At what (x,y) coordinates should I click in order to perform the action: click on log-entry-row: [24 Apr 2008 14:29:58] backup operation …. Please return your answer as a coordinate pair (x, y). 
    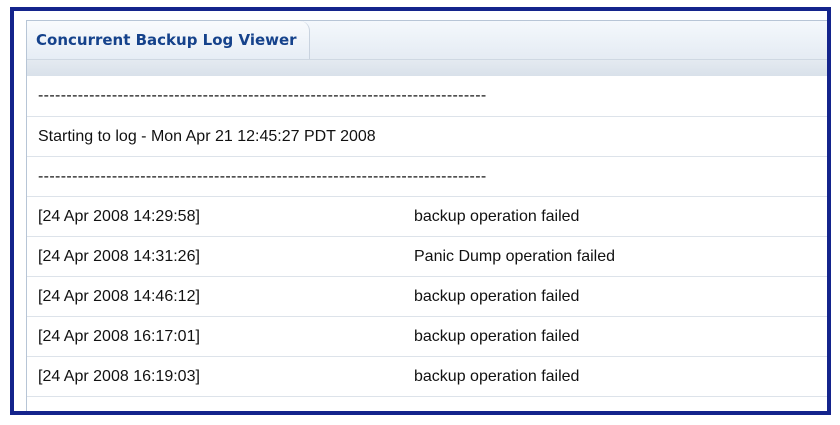
    Looking at the image, I should click on (427, 217).